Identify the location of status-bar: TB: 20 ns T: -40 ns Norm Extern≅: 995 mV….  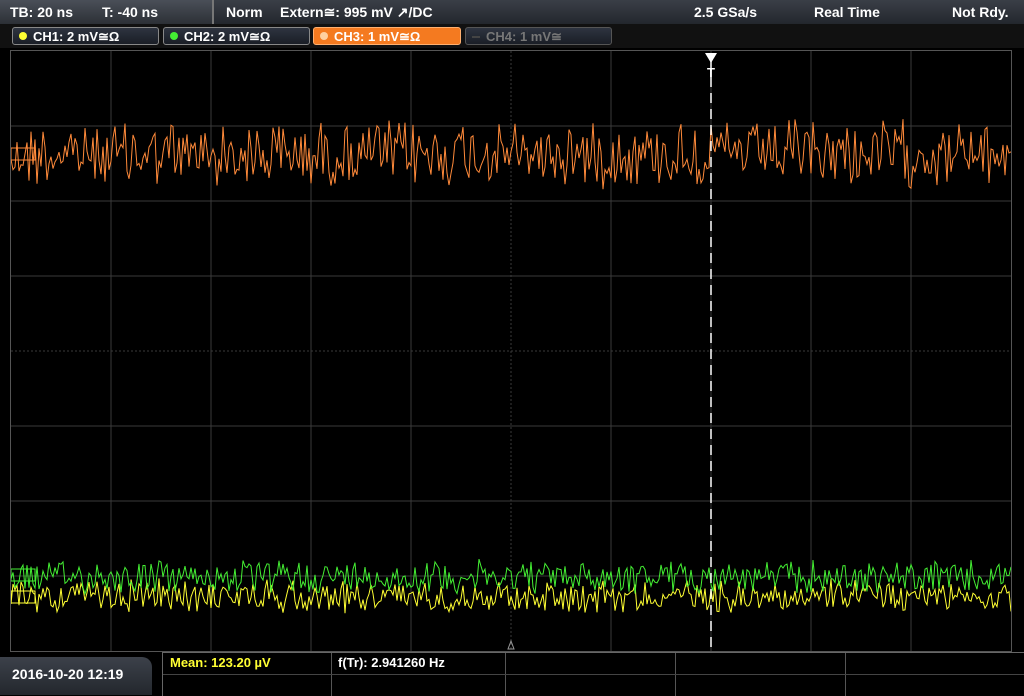
(512, 12).